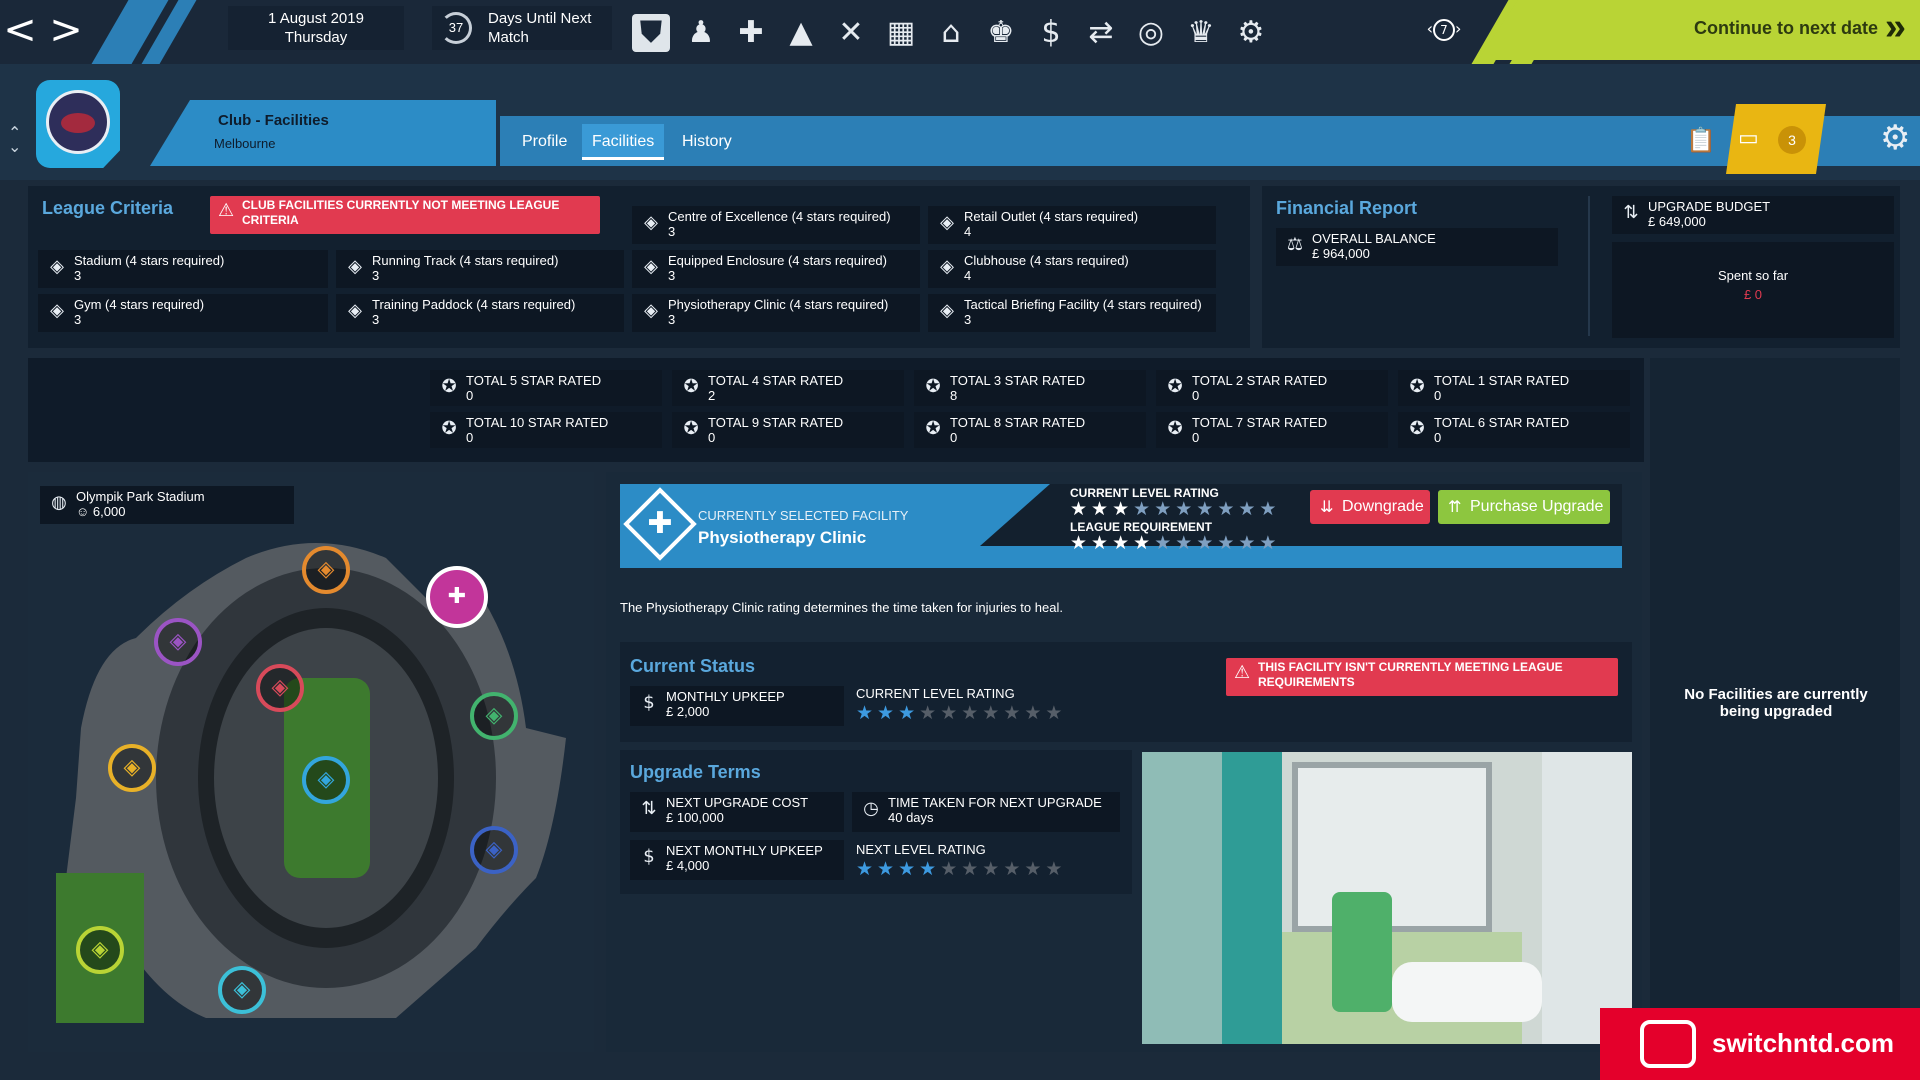 Image resolution: width=1920 pixels, height=1080 pixels. I want to click on inbox-icon: ▭, so click(1748, 138).